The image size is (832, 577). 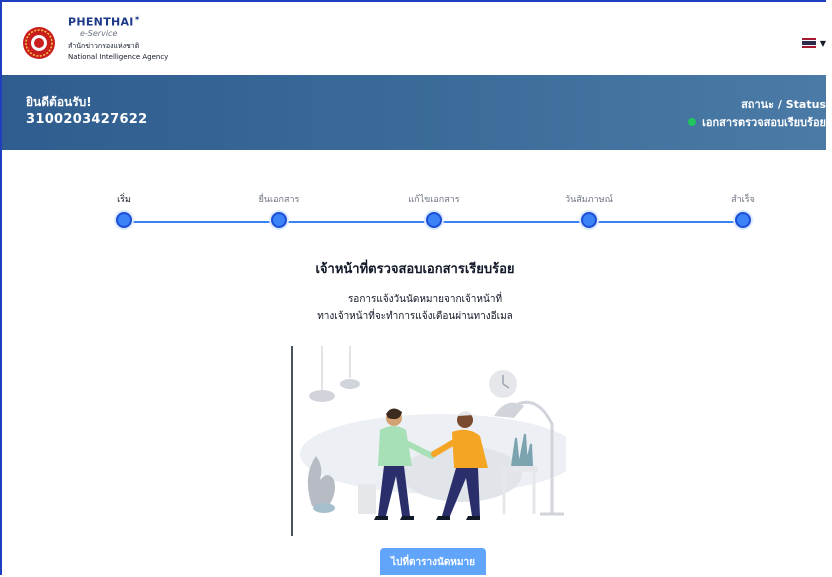 What do you see at coordinates (425, 299) in the screenshot?
I see `status-message-line1: รอการแจ้งวันนัดหมายจากเจ้าหน้าที่` at bounding box center [425, 299].